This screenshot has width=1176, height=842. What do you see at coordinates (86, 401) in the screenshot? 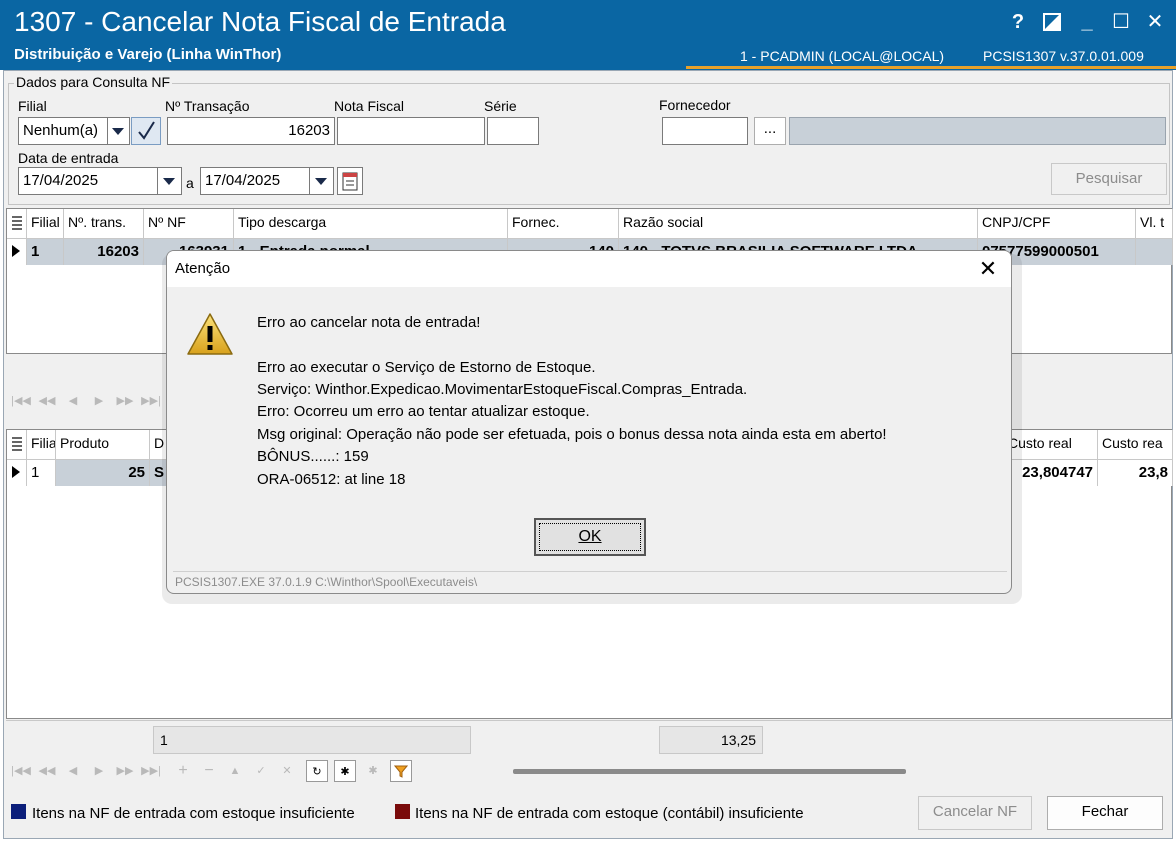
I see `upper-nav-bar: |◀◀ ◀◀ ◀ ▶ ▶▶ ▶▶|` at bounding box center [86, 401].